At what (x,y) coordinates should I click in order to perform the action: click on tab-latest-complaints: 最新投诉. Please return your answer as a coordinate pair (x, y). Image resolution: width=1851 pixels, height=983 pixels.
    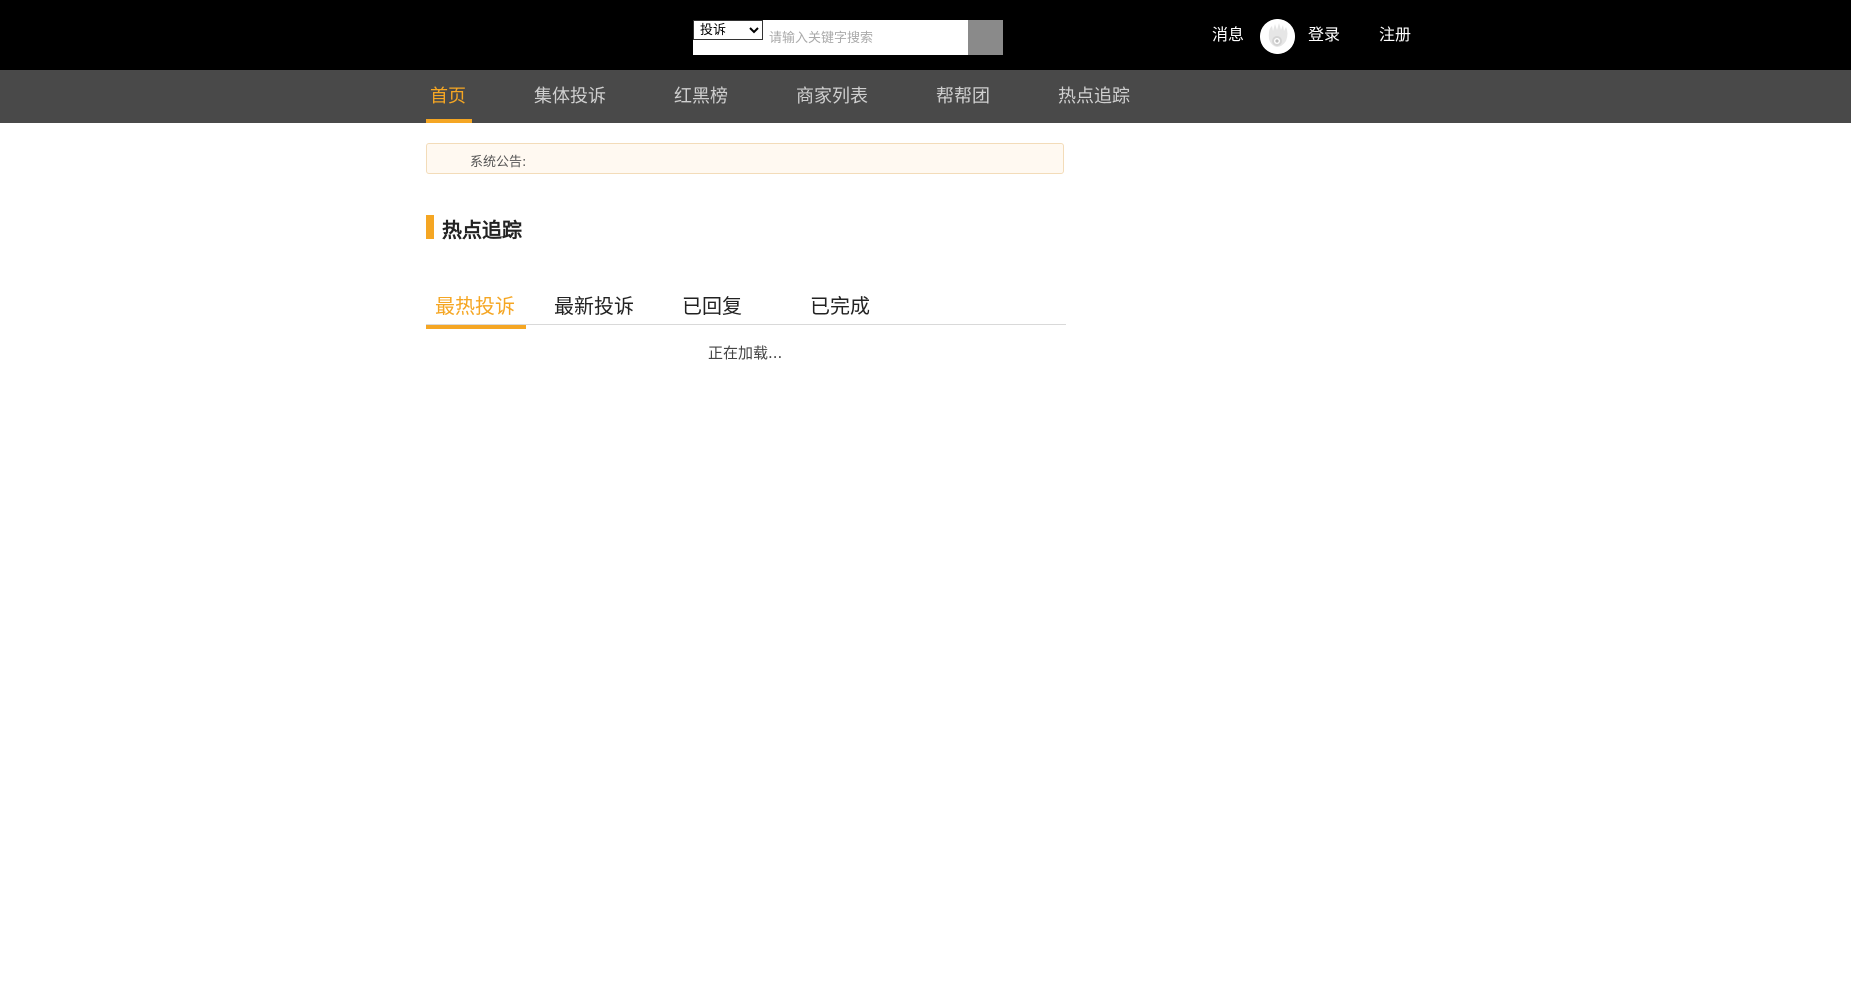
    Looking at the image, I should click on (594, 304).